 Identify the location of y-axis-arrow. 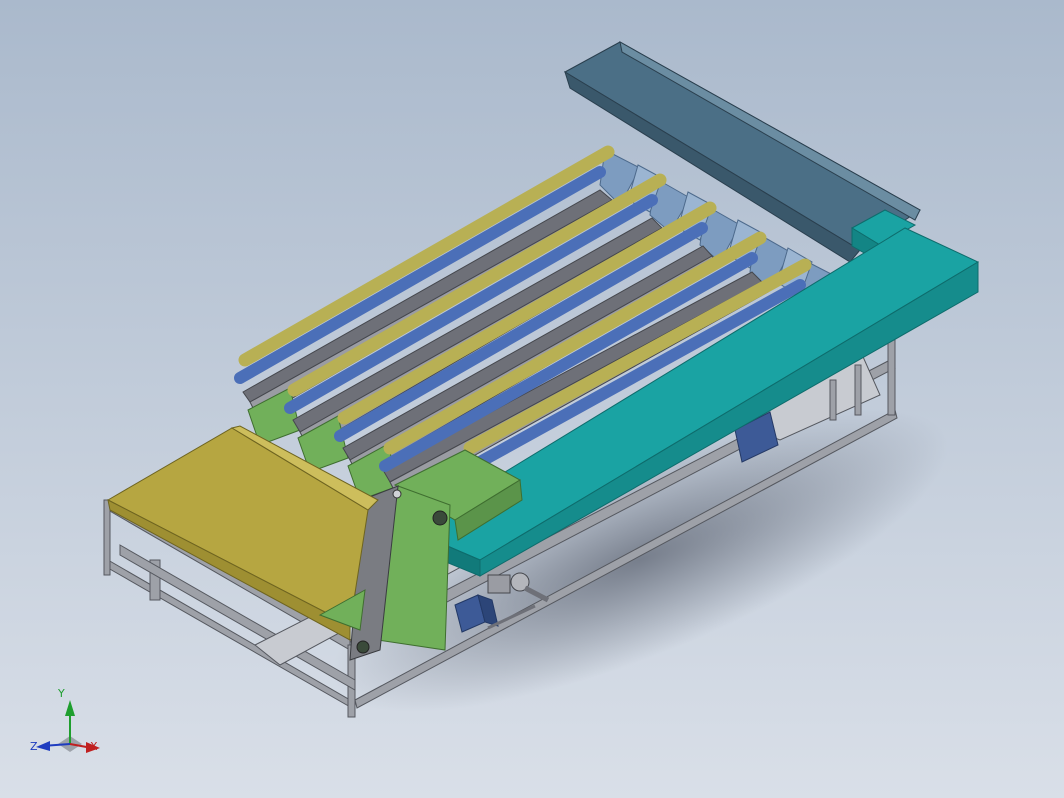
(70, 708).